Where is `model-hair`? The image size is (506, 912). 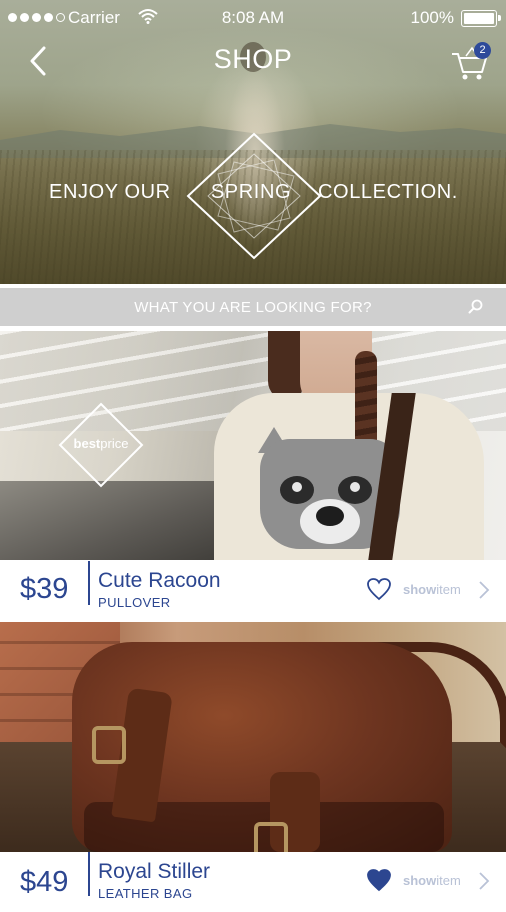
model-hair is located at coordinates (285, 366).